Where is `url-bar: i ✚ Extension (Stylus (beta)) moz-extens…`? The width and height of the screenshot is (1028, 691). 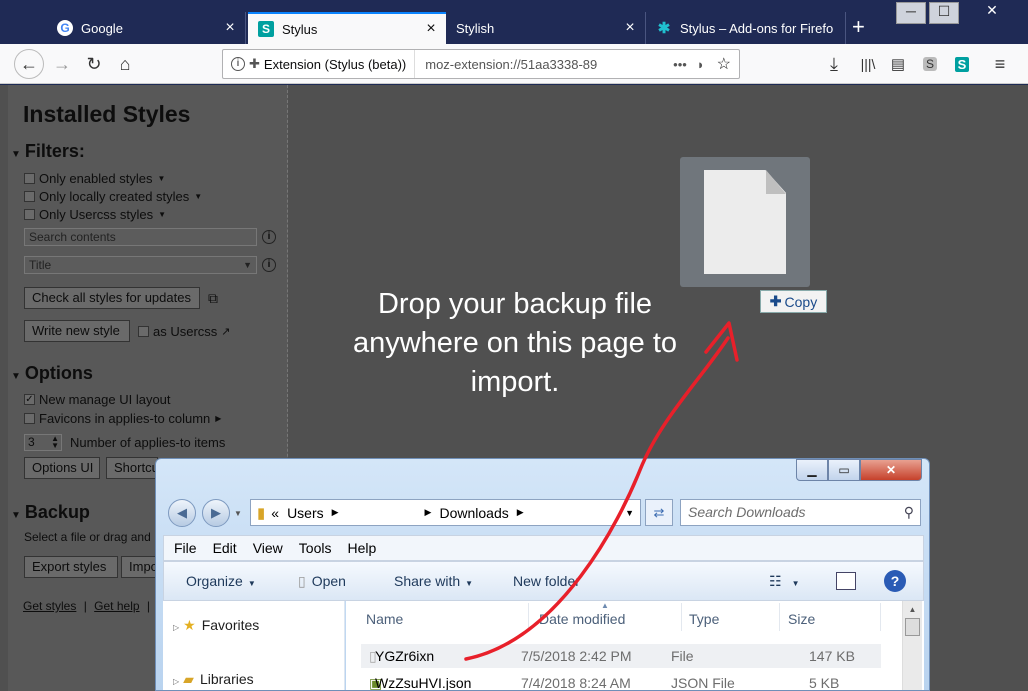
url-bar: i ✚ Extension (Stylus (beta)) moz-extens… is located at coordinates (481, 64).